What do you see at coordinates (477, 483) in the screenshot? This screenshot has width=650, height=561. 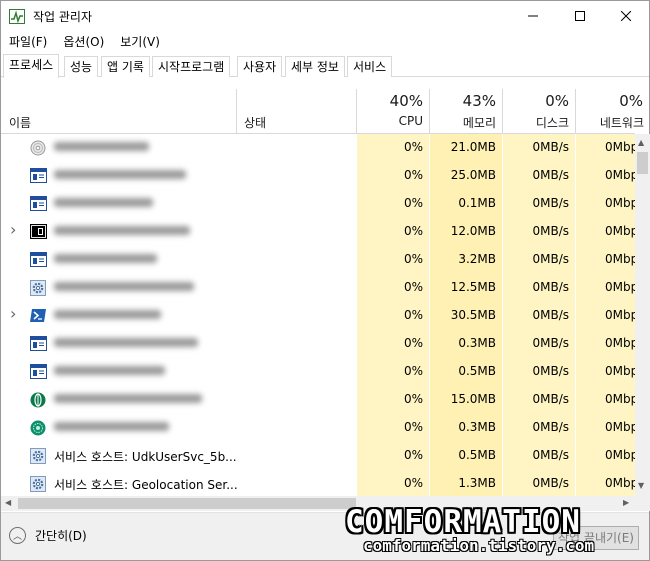 I see `memory-value: 1.3MB` at bounding box center [477, 483].